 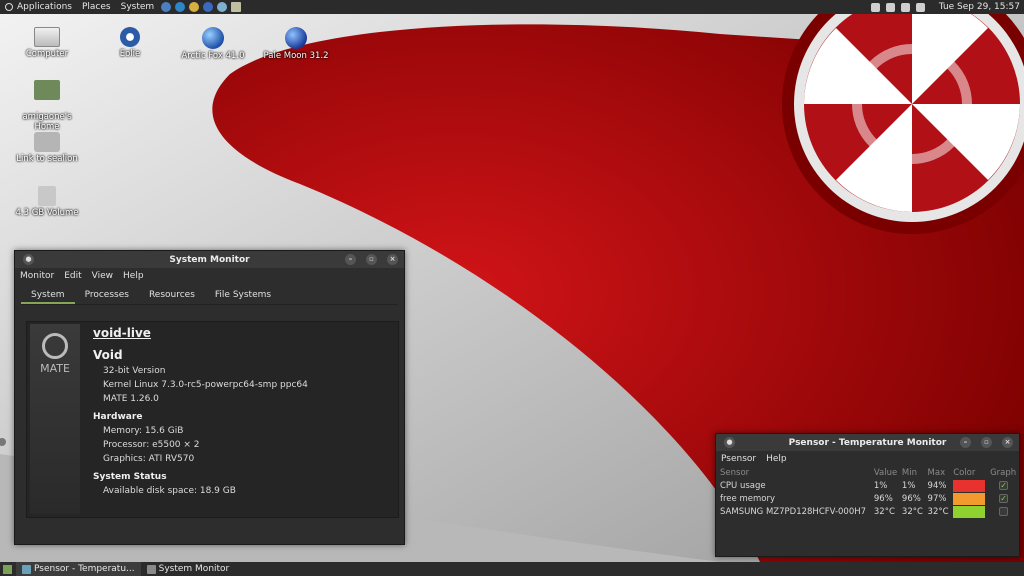 What do you see at coordinates (868, 485) in the screenshot?
I see `sensor-row: CPU usage 1% 1% 94% ✓` at bounding box center [868, 485].